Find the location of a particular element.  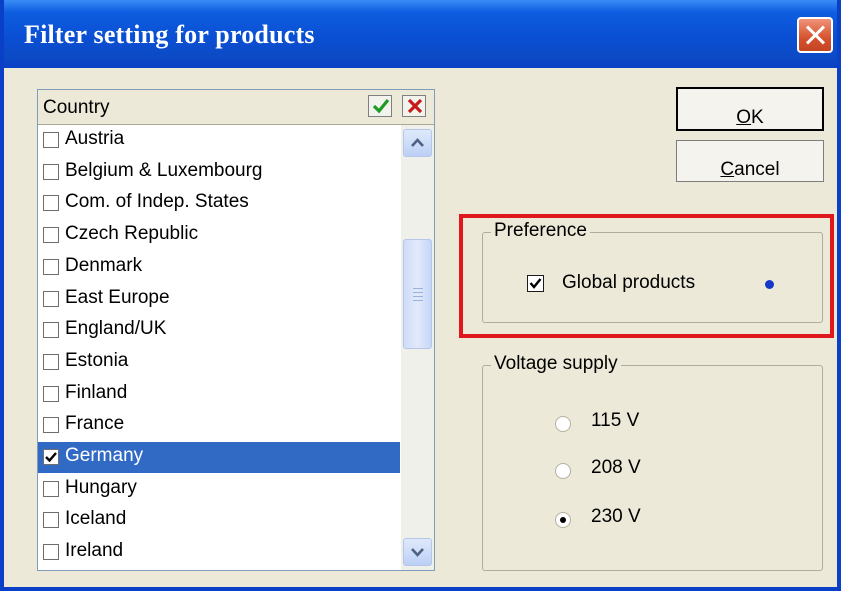

dialog-title: Filter setting for products is located at coordinates (169, 34).